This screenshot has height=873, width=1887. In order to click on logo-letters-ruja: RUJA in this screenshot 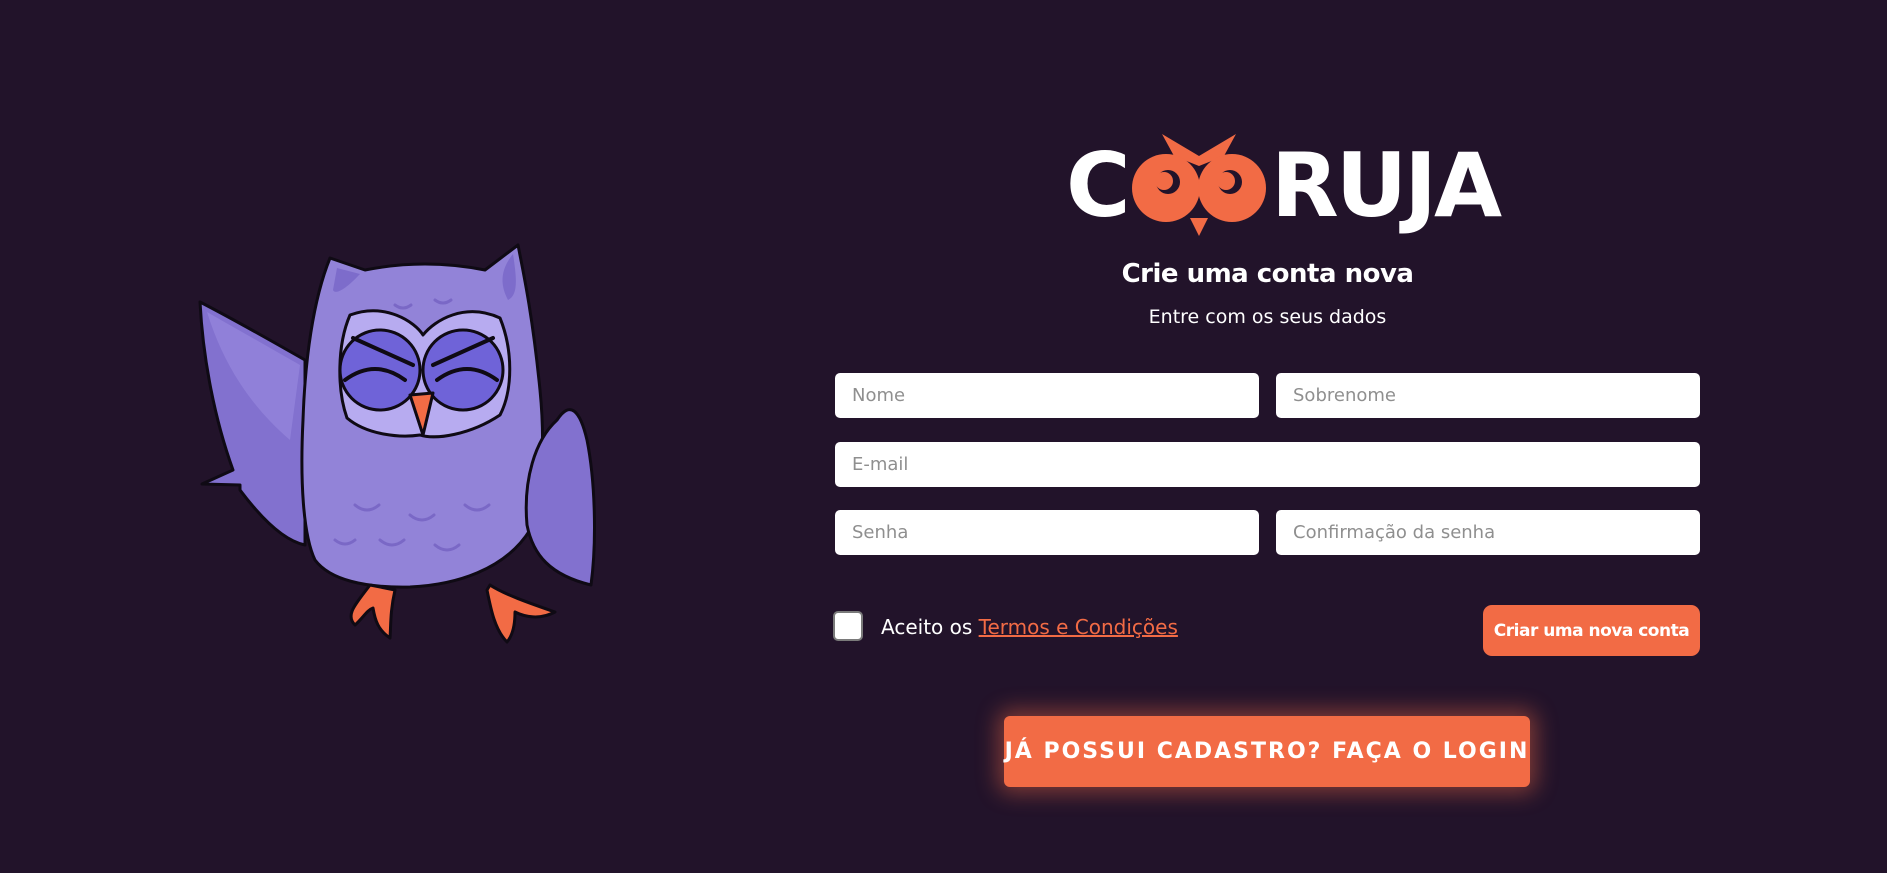, I will do `click(1386, 185)`.